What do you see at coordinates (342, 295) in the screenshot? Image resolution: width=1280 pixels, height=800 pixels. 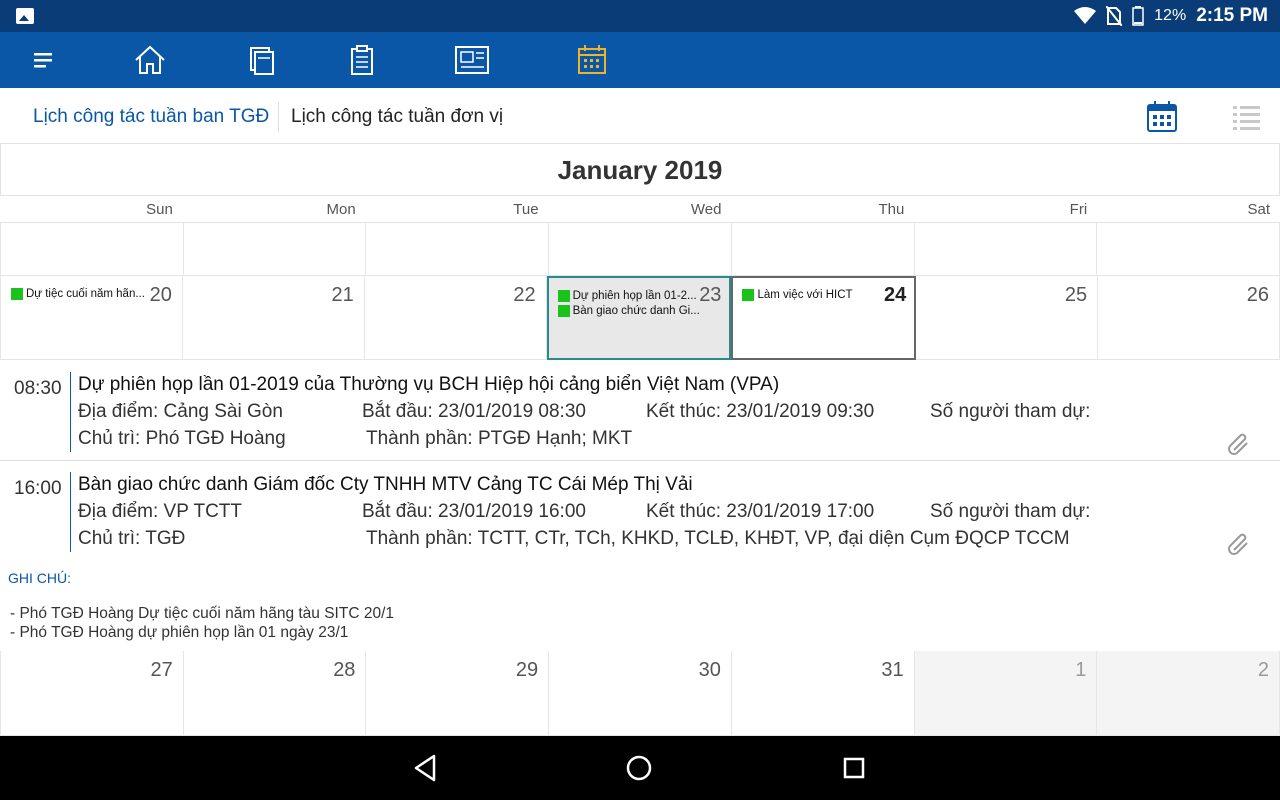 I see `day-number: 21` at bounding box center [342, 295].